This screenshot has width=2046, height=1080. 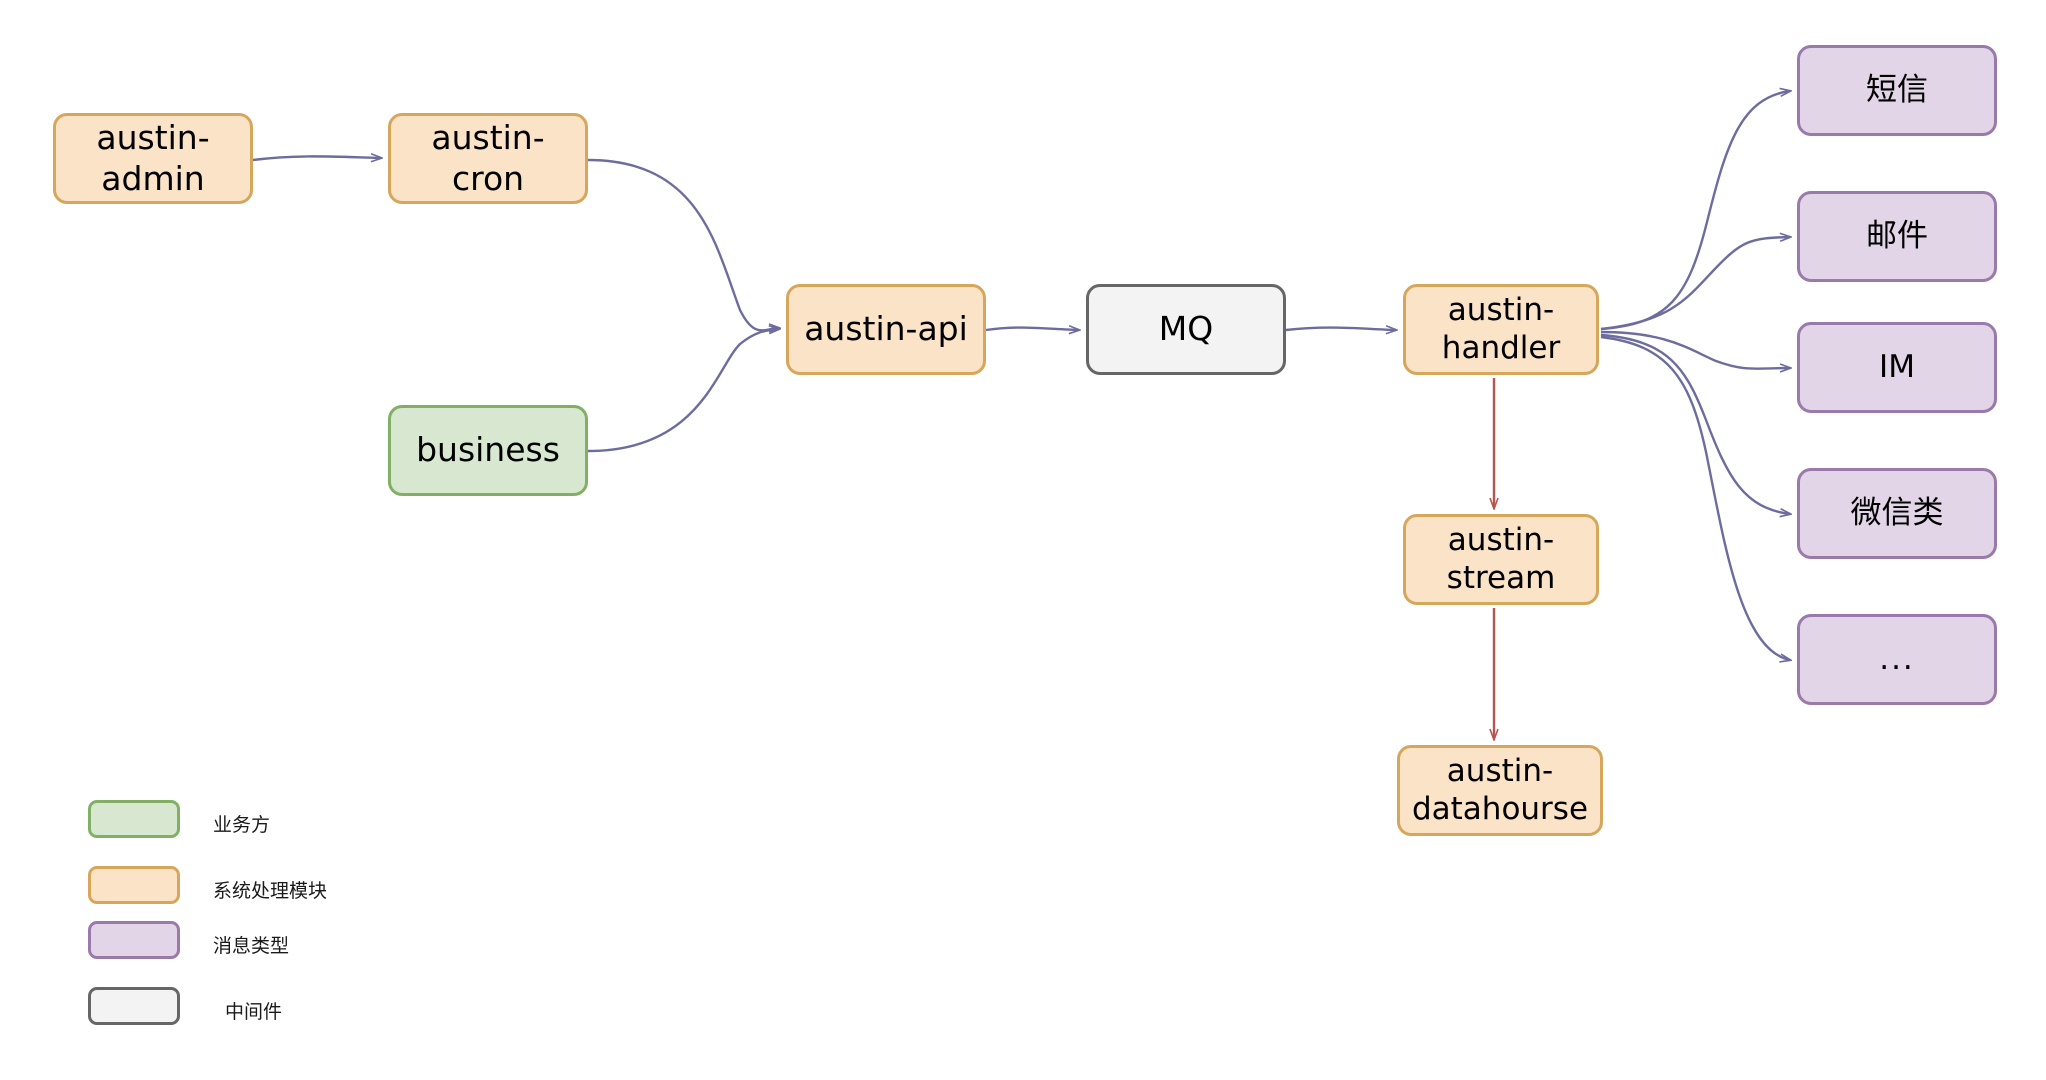 What do you see at coordinates (1897, 90) in the screenshot?
I see `node-sms: 短信` at bounding box center [1897, 90].